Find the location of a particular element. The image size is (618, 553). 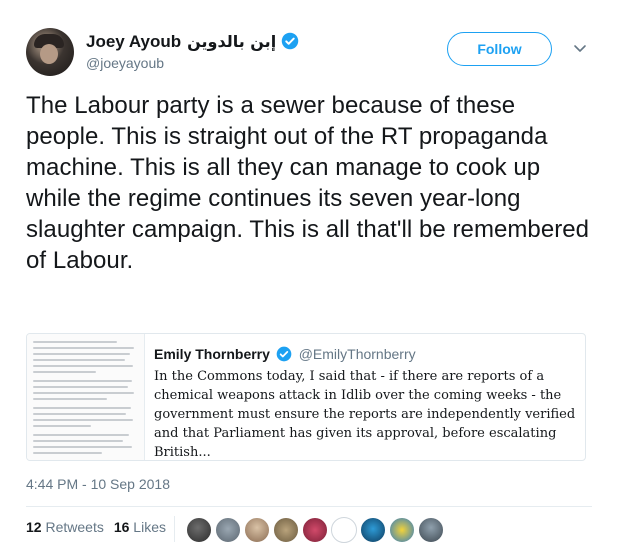

quoted-tweet-author-handle: @EmilyThornberry is located at coordinates (357, 354).